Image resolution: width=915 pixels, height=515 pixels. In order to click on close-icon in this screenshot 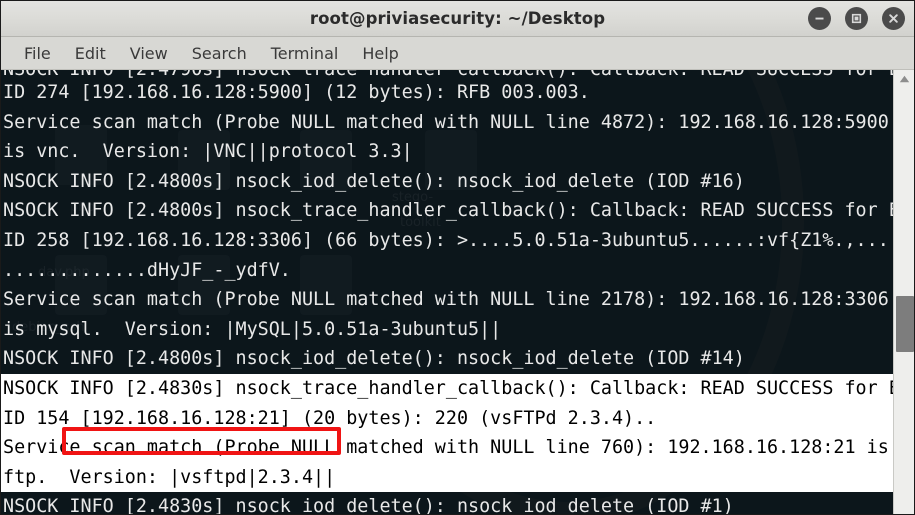, I will do `click(893, 18)`.